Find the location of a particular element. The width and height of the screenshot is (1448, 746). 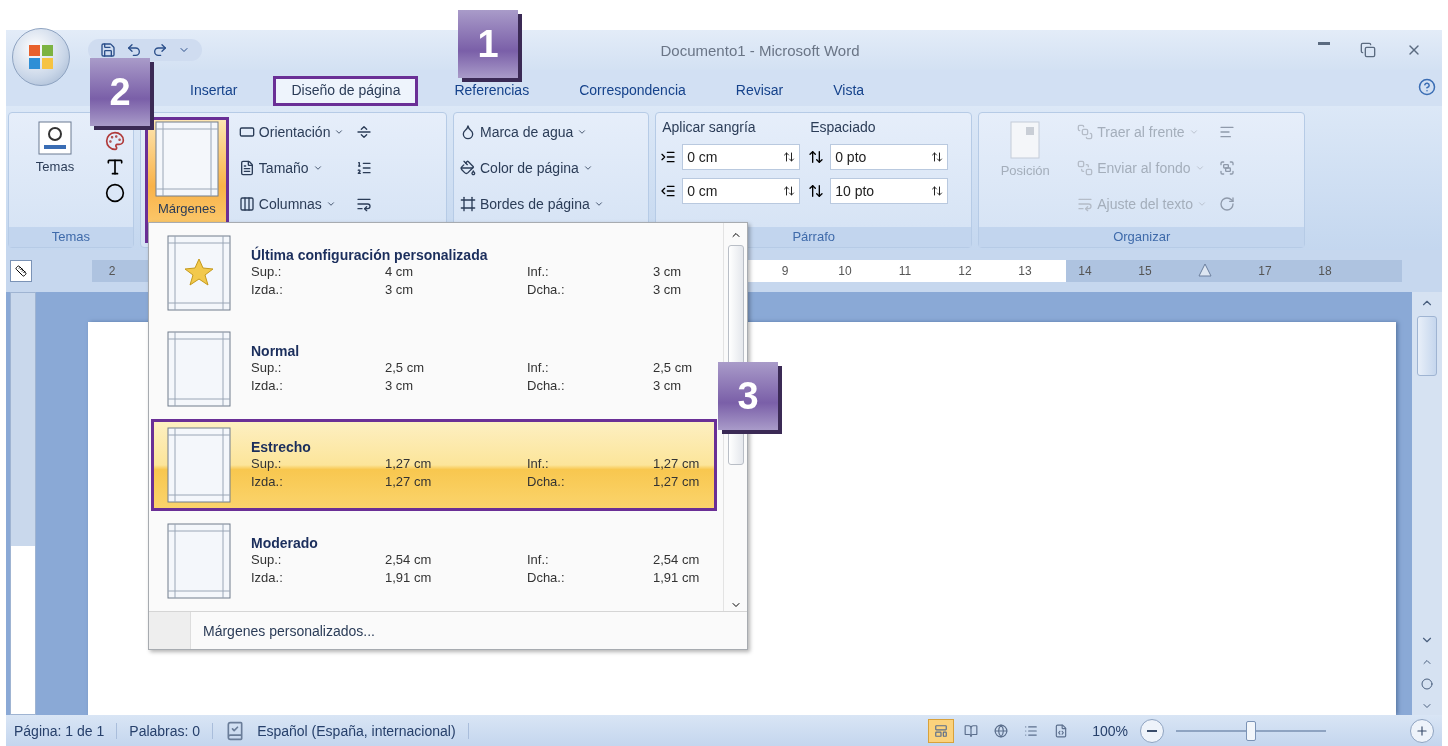

option-name: Estrecho is located at coordinates (281, 447).